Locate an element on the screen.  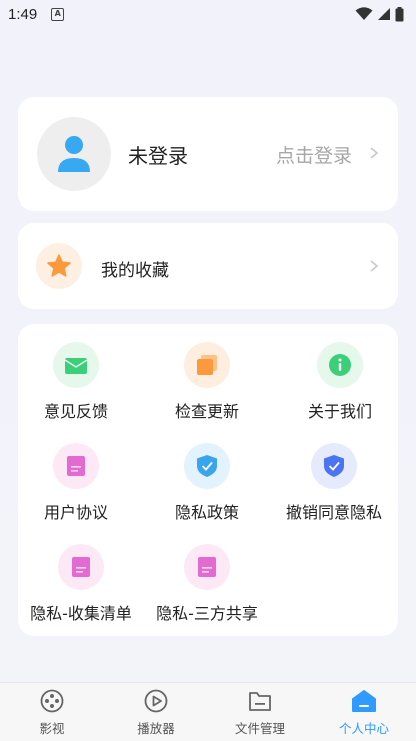
status-icons is located at coordinates (379, 14).